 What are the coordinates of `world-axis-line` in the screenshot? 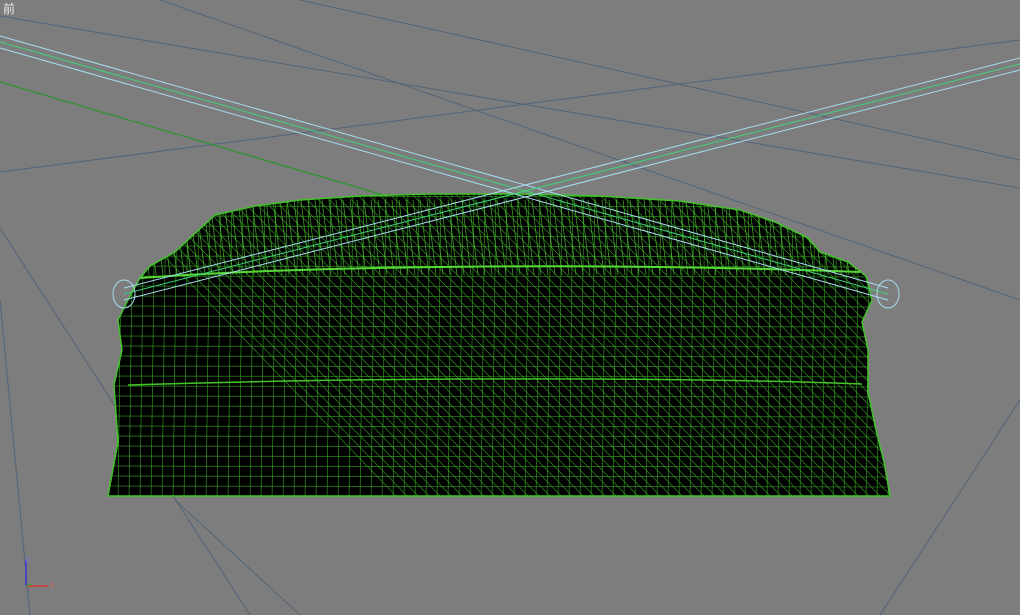 It's located at (200, 141).